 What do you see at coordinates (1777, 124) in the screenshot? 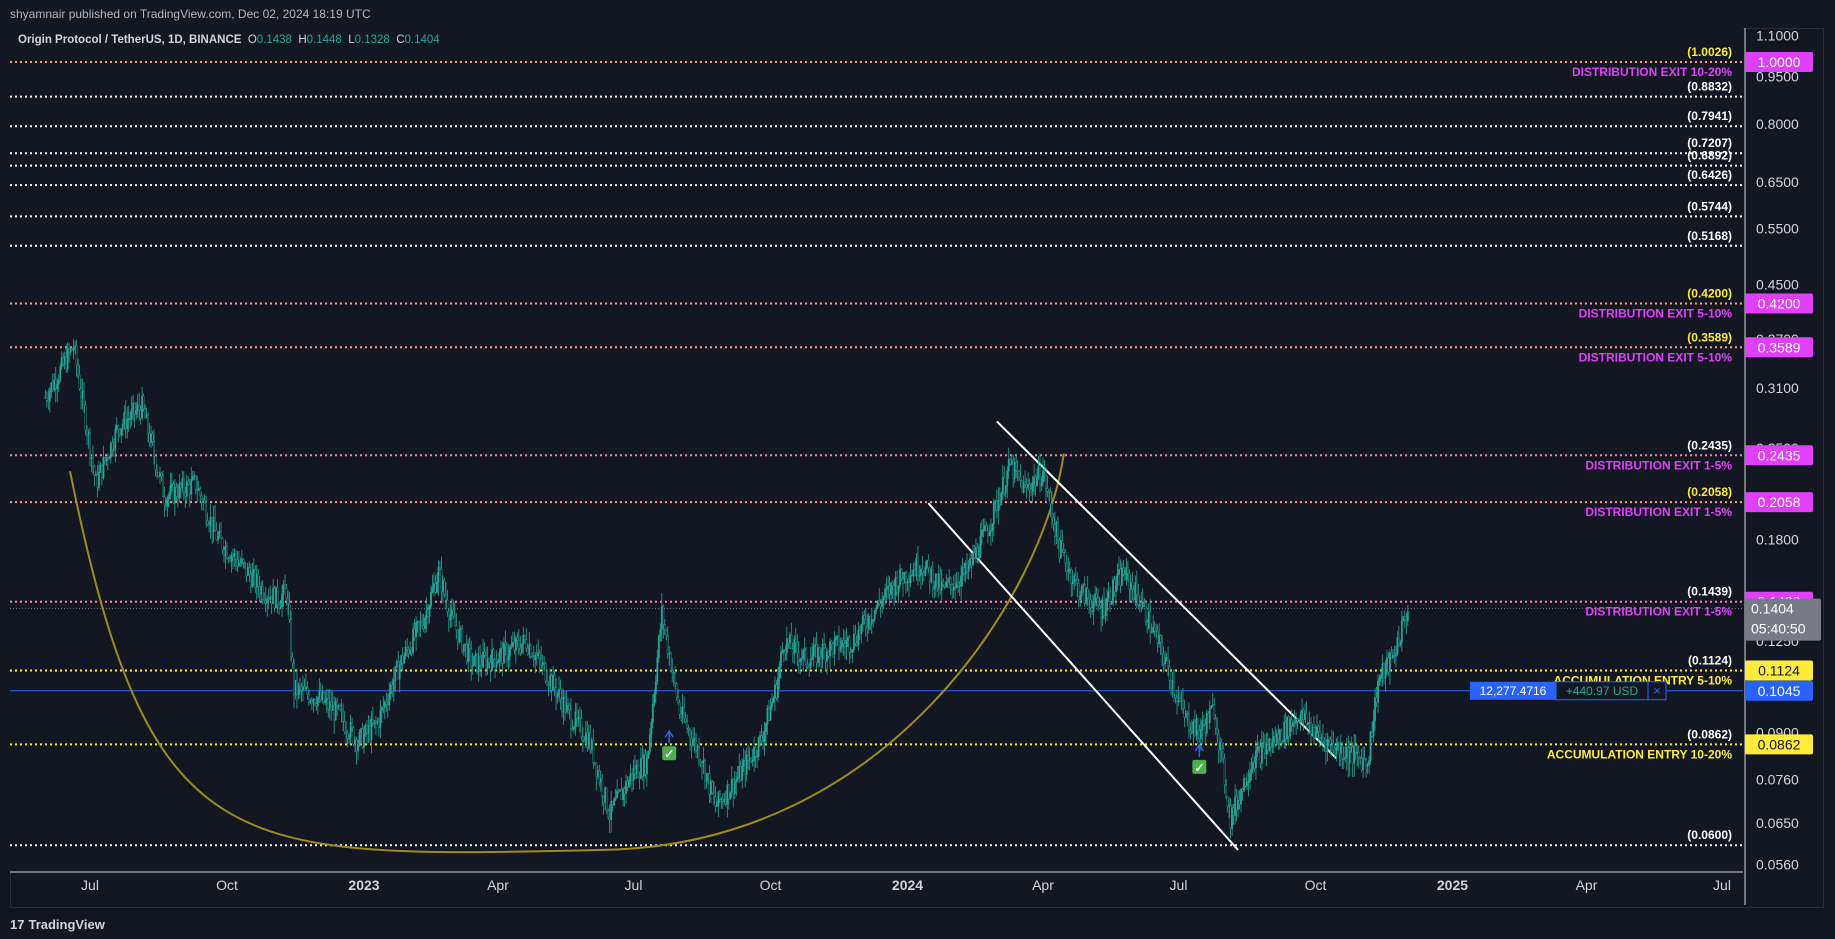
I see `y-tick-label: 0.8000` at bounding box center [1777, 124].